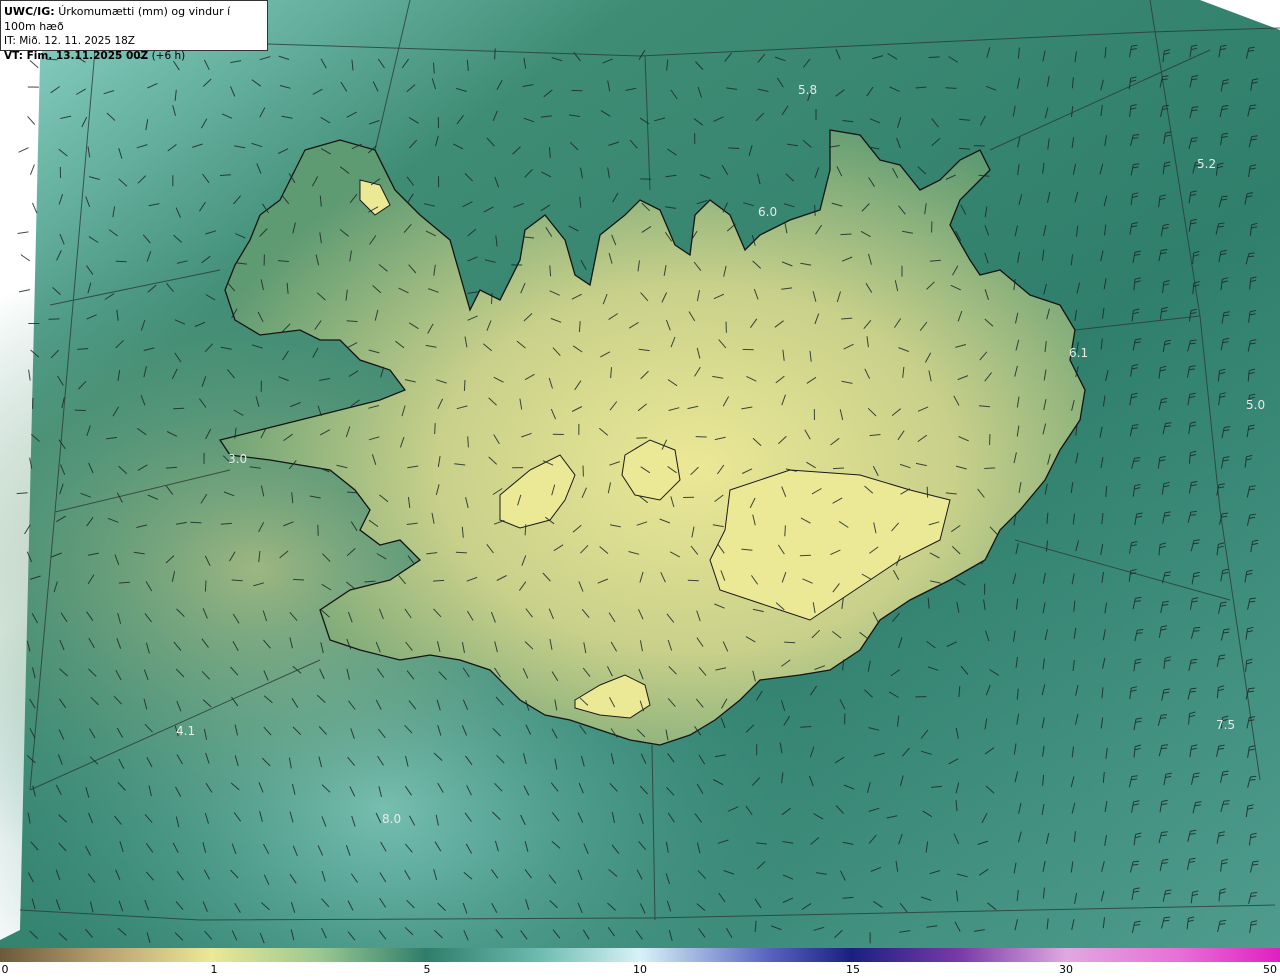 This screenshot has height=978, width=1280. Describe the element at coordinates (1066, 969) in the screenshot. I see `colorbar-tick: 30` at that location.